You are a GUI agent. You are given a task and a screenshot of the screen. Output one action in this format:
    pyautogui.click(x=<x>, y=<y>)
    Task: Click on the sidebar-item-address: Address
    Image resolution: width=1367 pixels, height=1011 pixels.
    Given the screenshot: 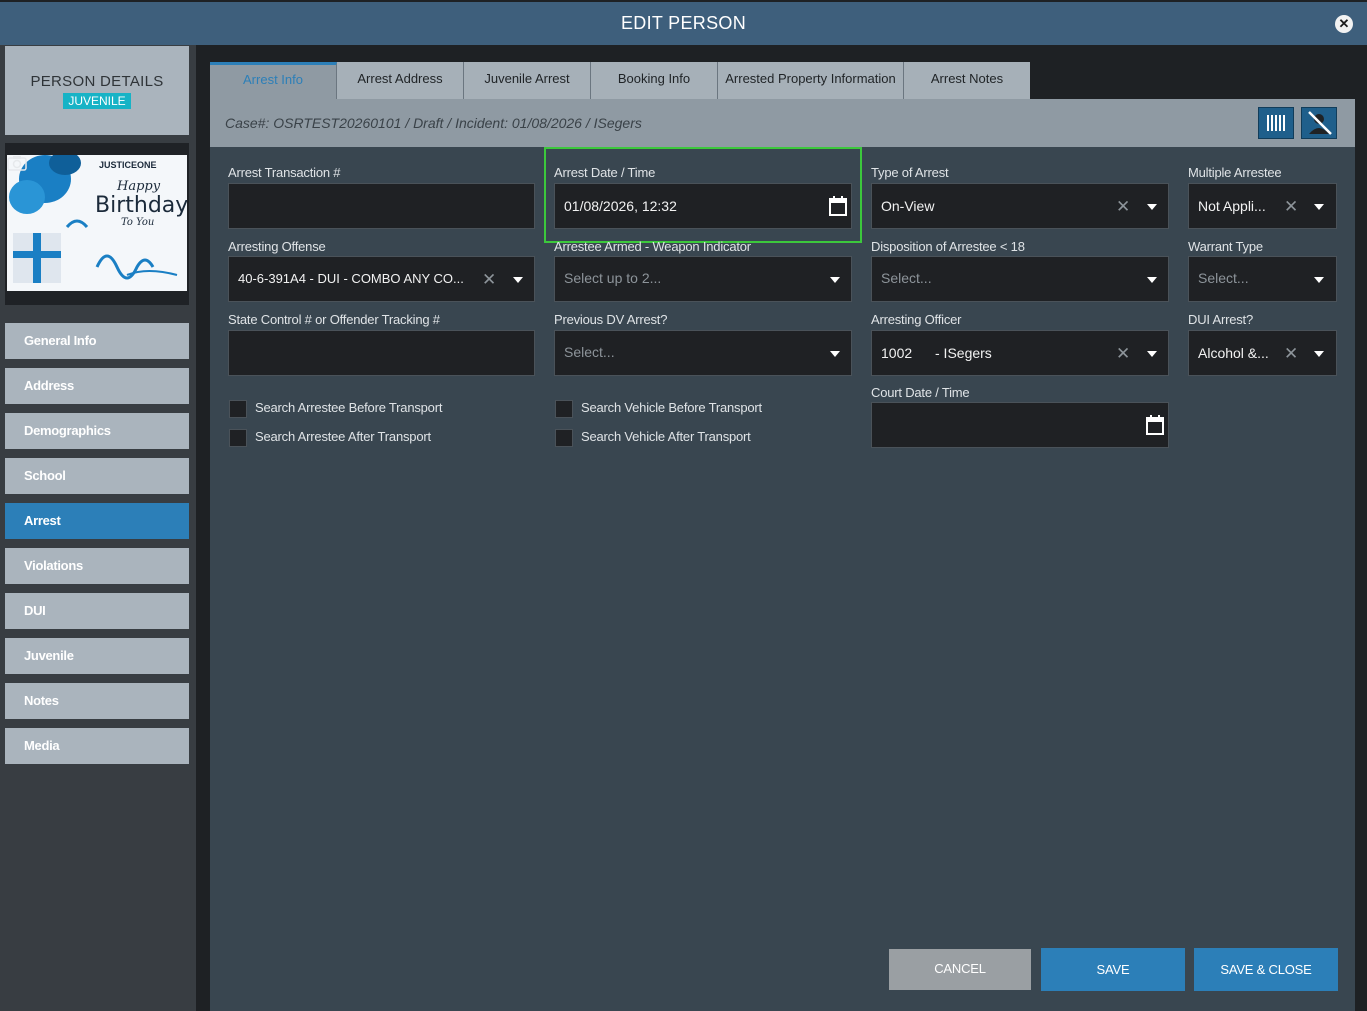 What is the action you would take?
    pyautogui.click(x=97, y=386)
    